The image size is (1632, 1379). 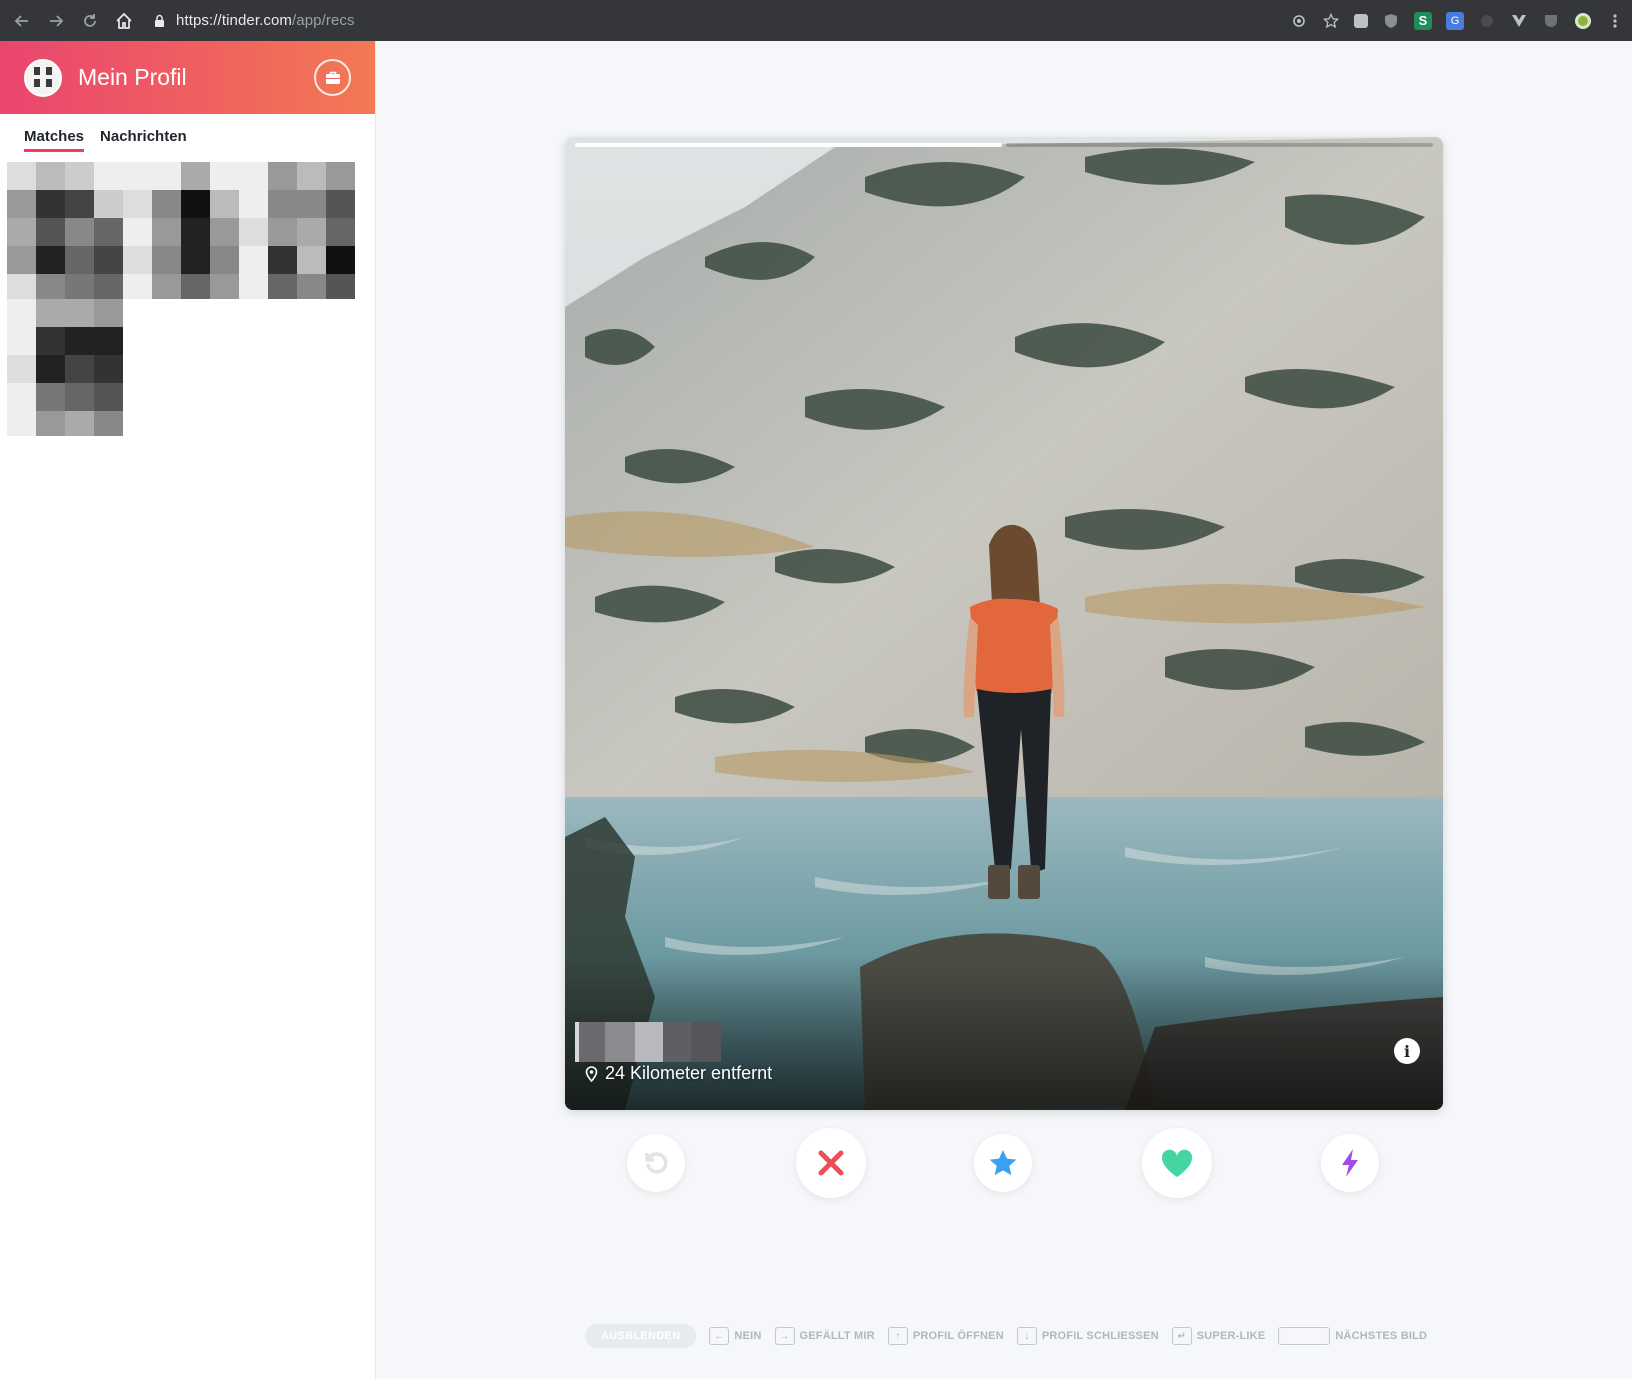 I want to click on profile-icon, so click(x=1583, y=21).